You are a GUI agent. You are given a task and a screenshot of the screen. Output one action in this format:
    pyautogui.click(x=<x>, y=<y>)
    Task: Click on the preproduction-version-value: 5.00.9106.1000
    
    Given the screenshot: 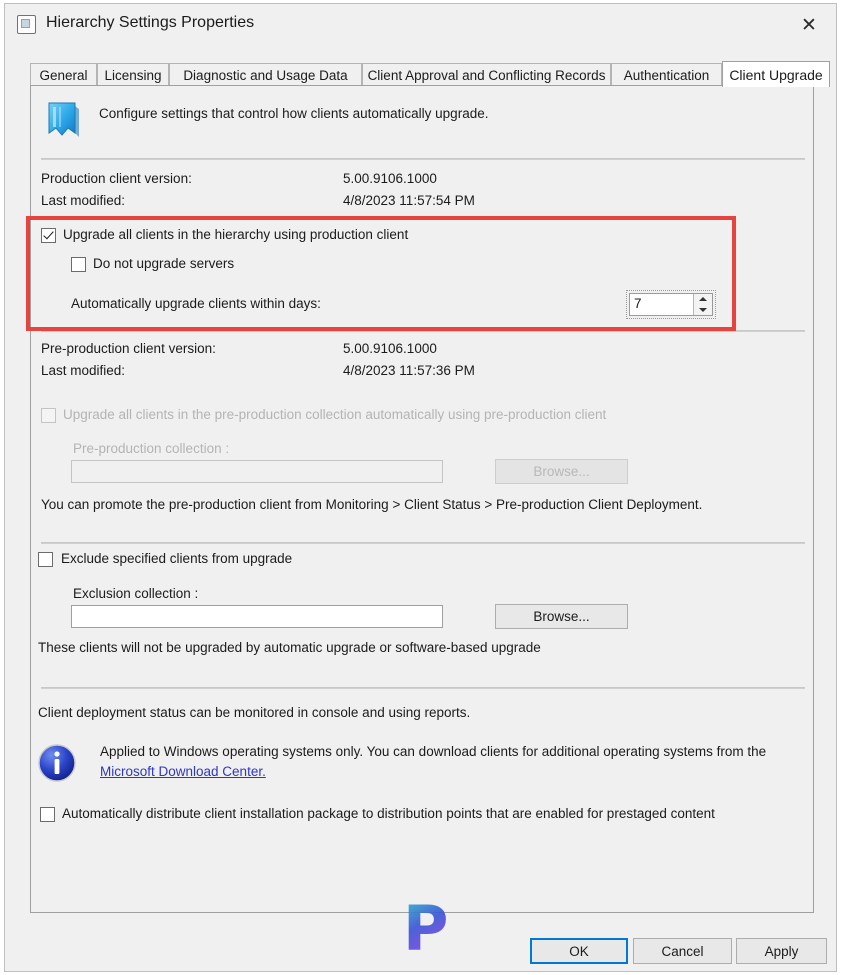 What is the action you would take?
    pyautogui.click(x=390, y=348)
    